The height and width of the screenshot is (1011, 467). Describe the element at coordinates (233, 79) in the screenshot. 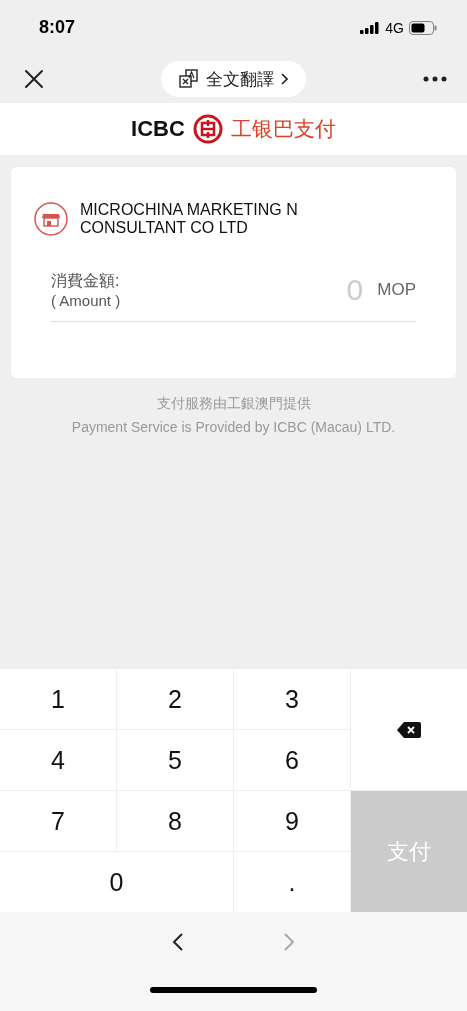

I see `translate-button: 全文翻譯` at that location.